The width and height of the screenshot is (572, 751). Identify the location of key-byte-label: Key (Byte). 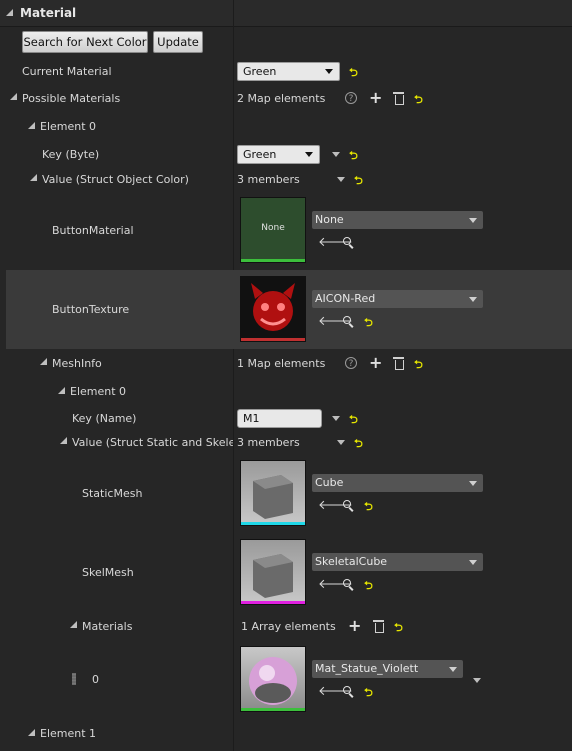
(71, 154).